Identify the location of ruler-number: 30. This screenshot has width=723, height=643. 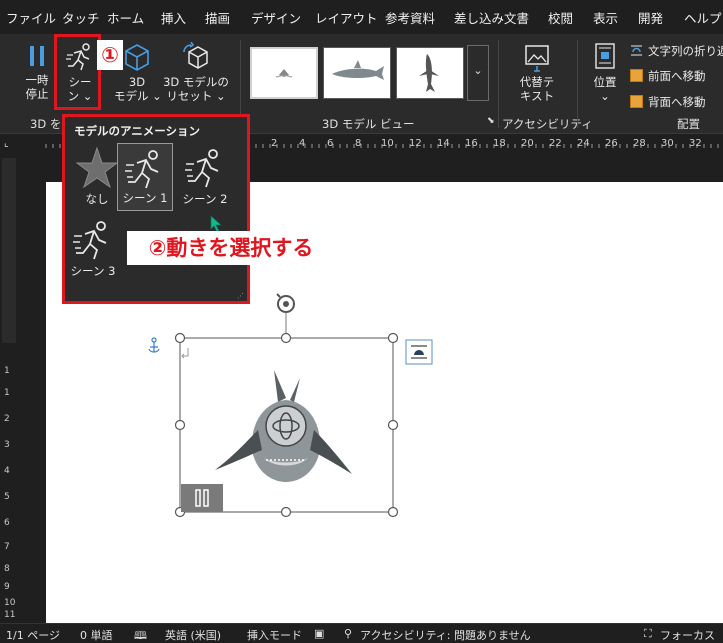
(667, 143).